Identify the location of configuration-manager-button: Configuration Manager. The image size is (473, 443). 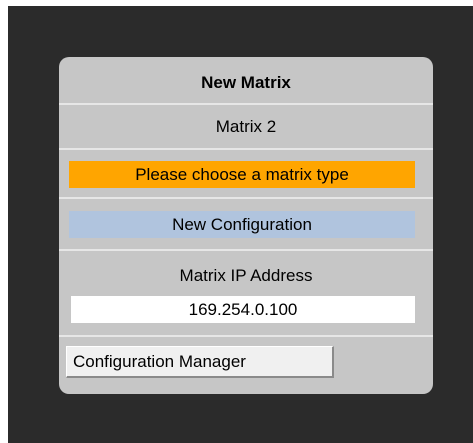
(200, 362).